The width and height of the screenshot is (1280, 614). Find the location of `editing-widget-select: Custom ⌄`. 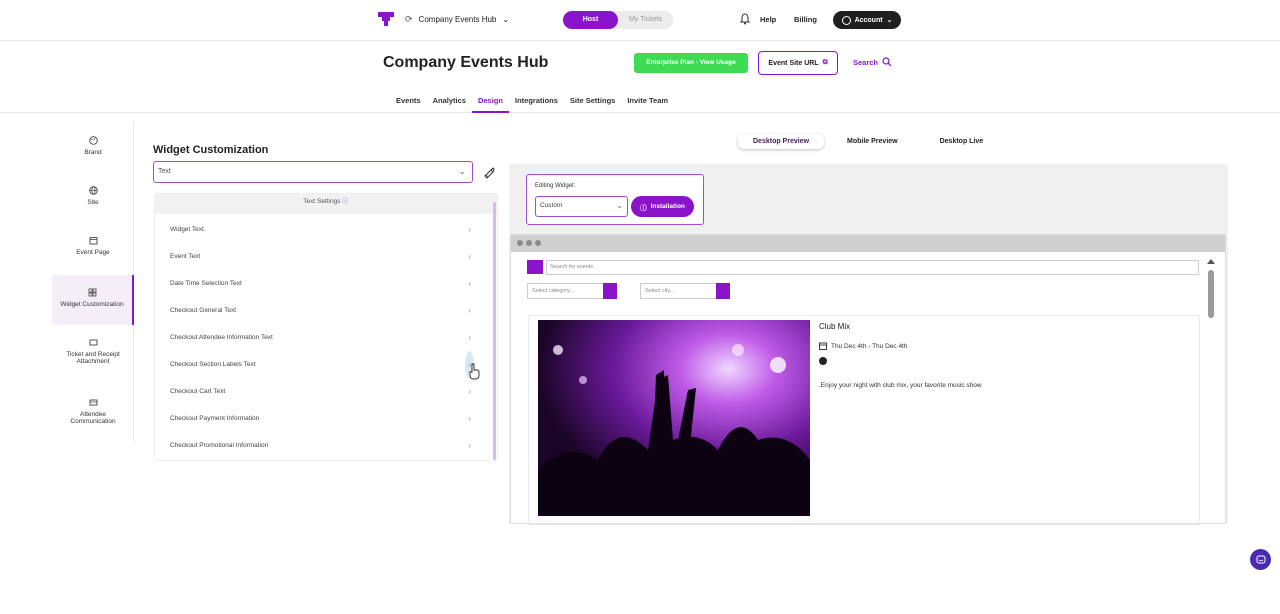

editing-widget-select: Custom ⌄ is located at coordinates (581, 206).